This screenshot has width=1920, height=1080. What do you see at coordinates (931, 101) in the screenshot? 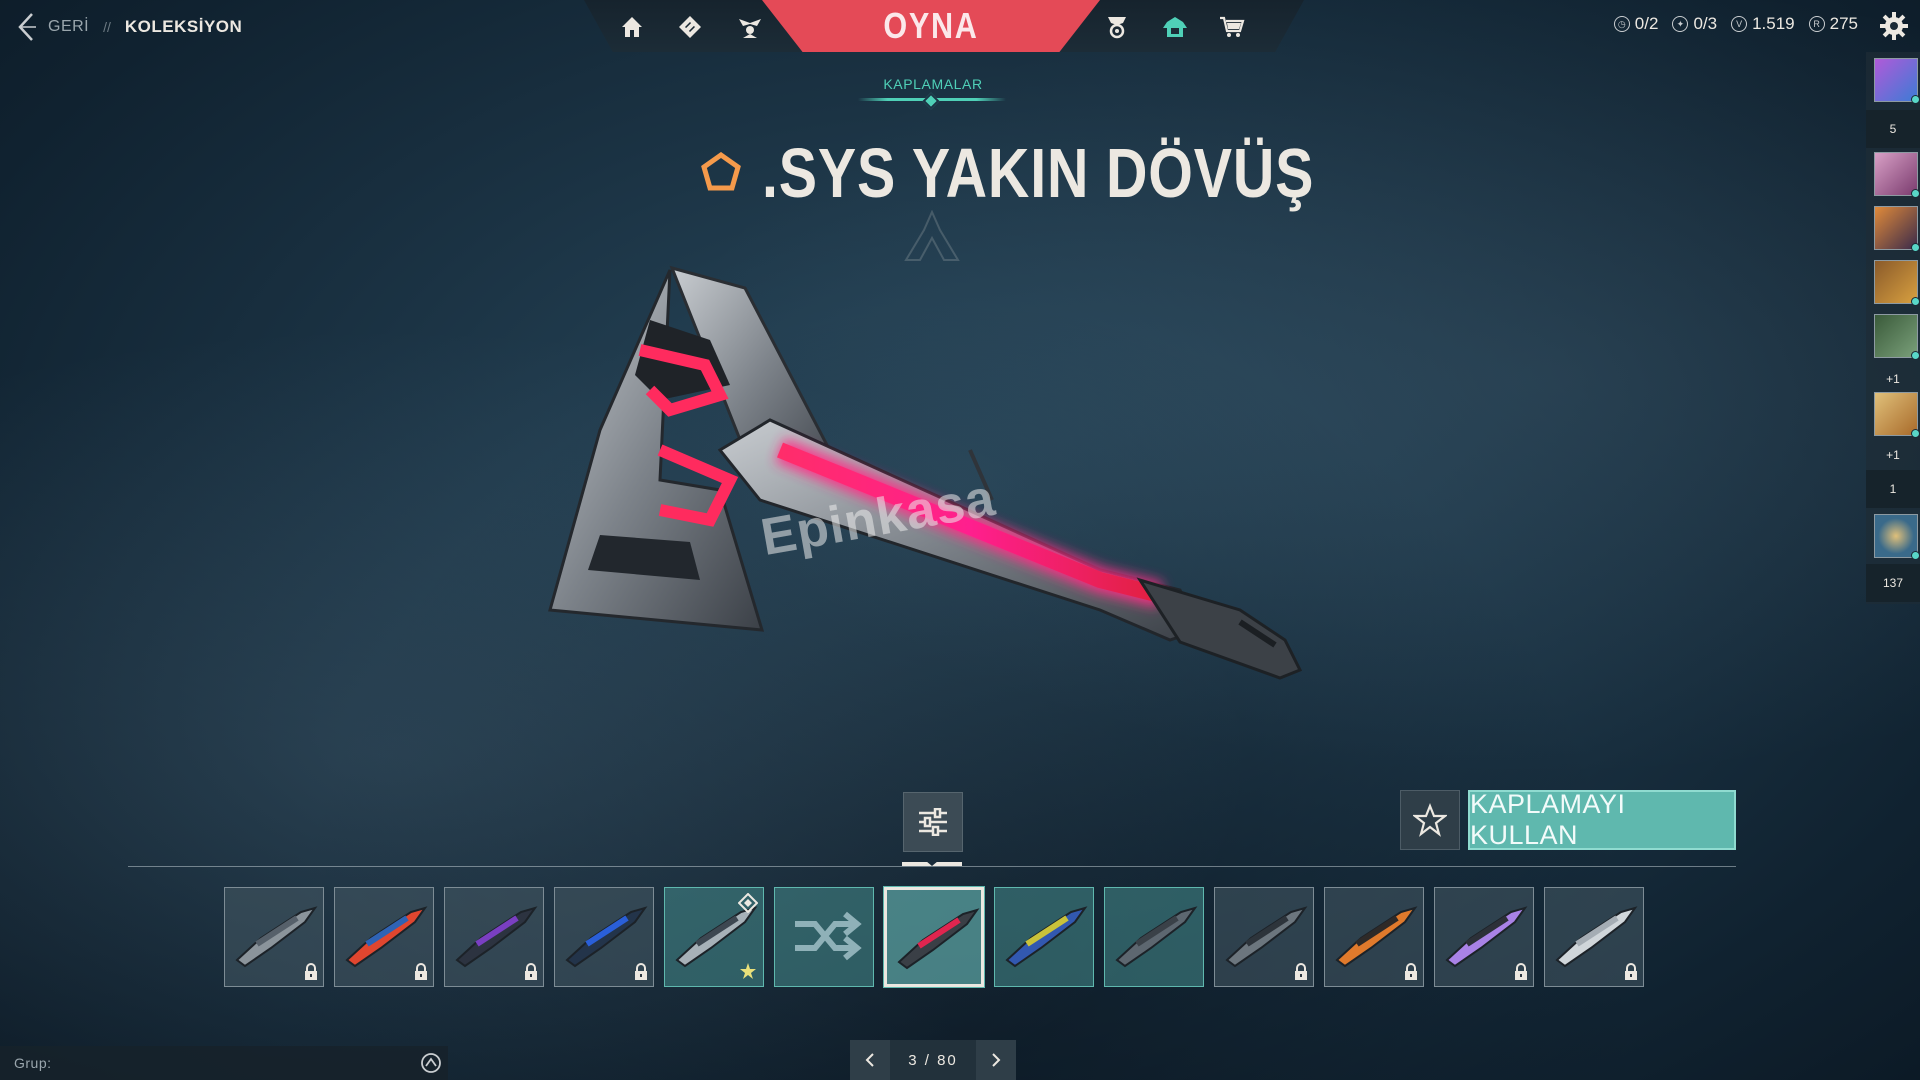
I see `tab-indicator` at bounding box center [931, 101].